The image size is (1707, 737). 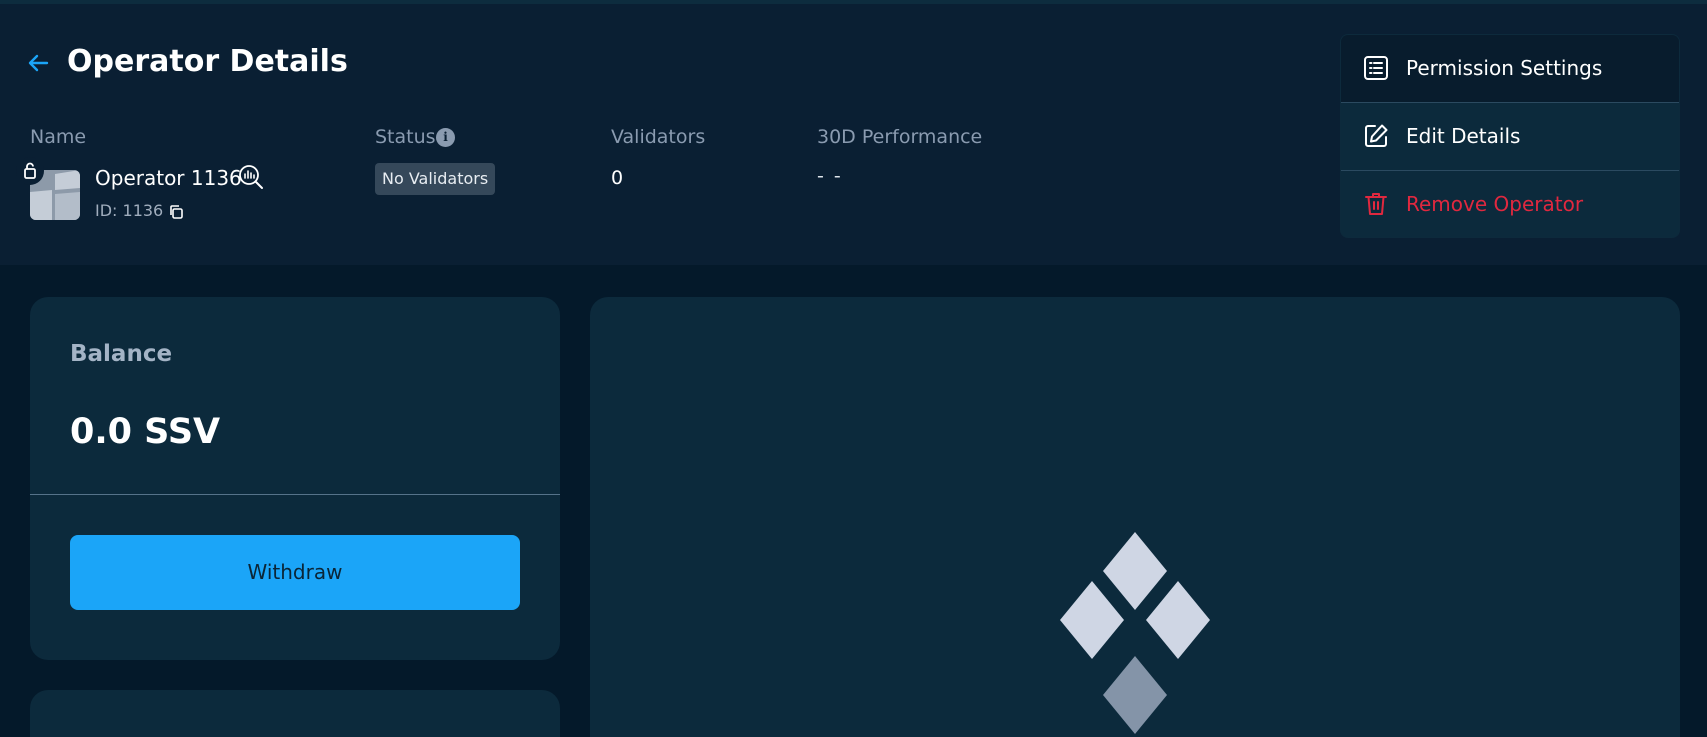 What do you see at coordinates (1135, 633) in the screenshot?
I see `ssv-logo-icon` at bounding box center [1135, 633].